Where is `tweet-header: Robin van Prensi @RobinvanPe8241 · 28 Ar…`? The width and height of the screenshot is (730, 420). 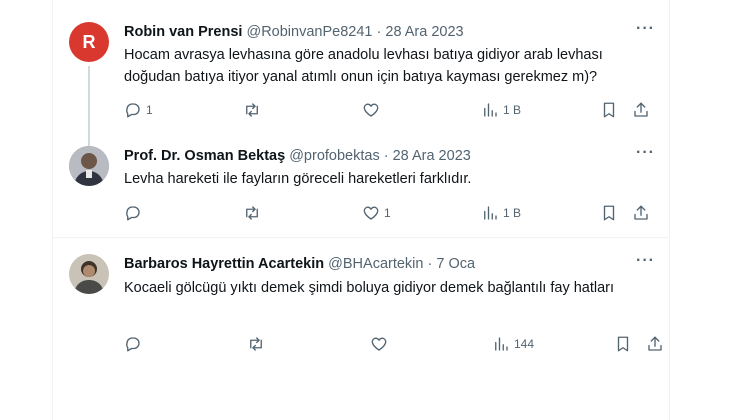
tweet-header: Robin van Prensi @RobinvanPe8241 · 28 Ar… is located at coordinates (294, 32).